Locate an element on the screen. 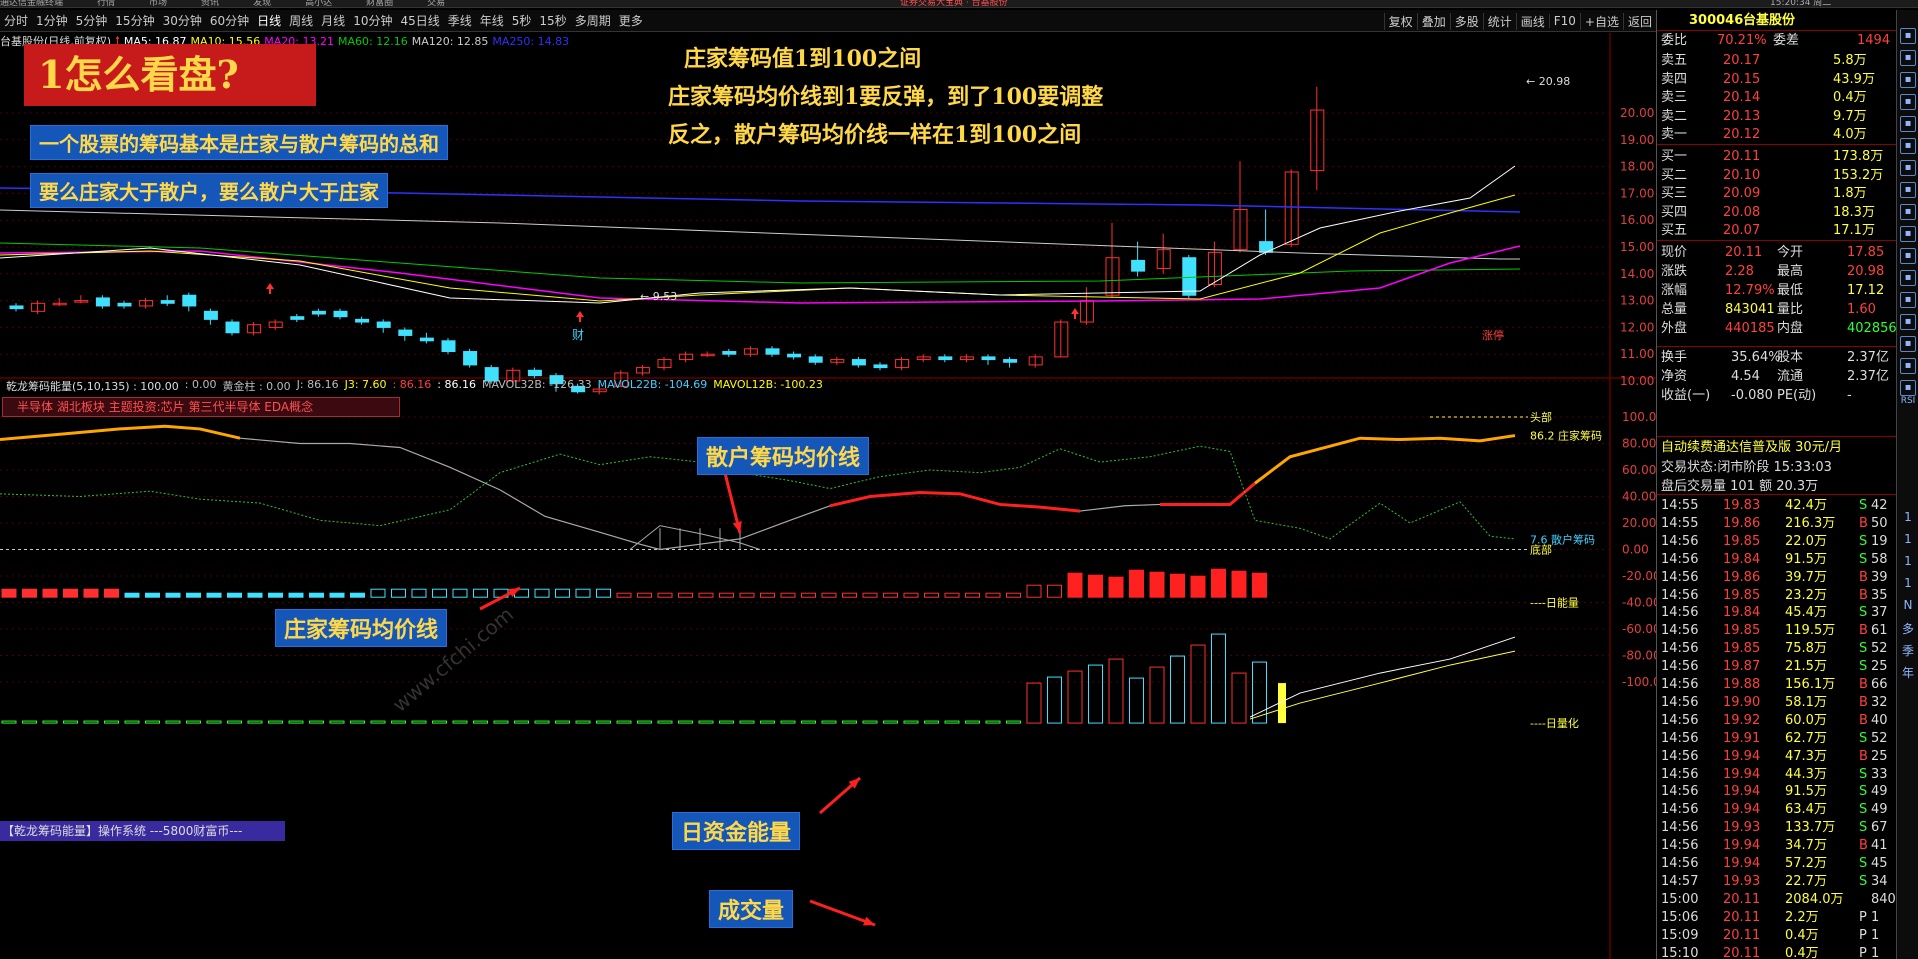 The width and height of the screenshot is (1918, 959). period-6: 日线 is located at coordinates (269, 20).